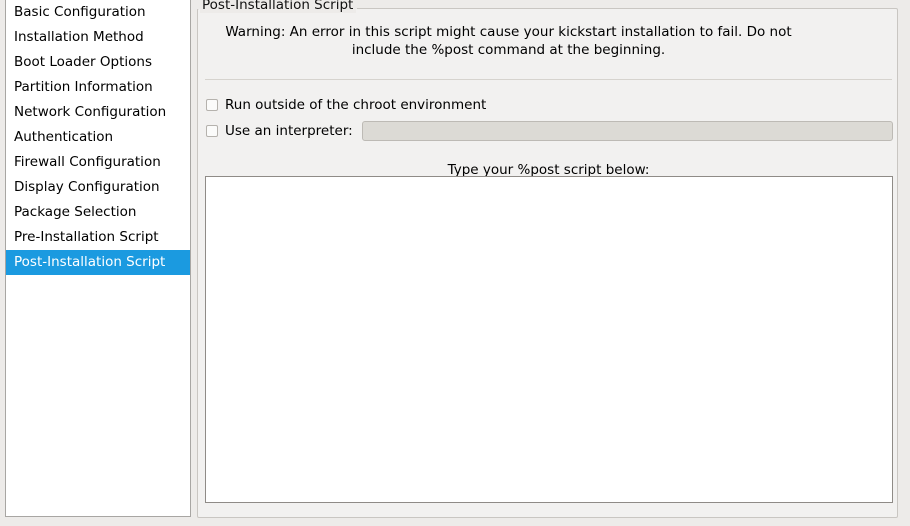  What do you see at coordinates (212, 105) in the screenshot?
I see `checkbox-icon-chroot` at bounding box center [212, 105].